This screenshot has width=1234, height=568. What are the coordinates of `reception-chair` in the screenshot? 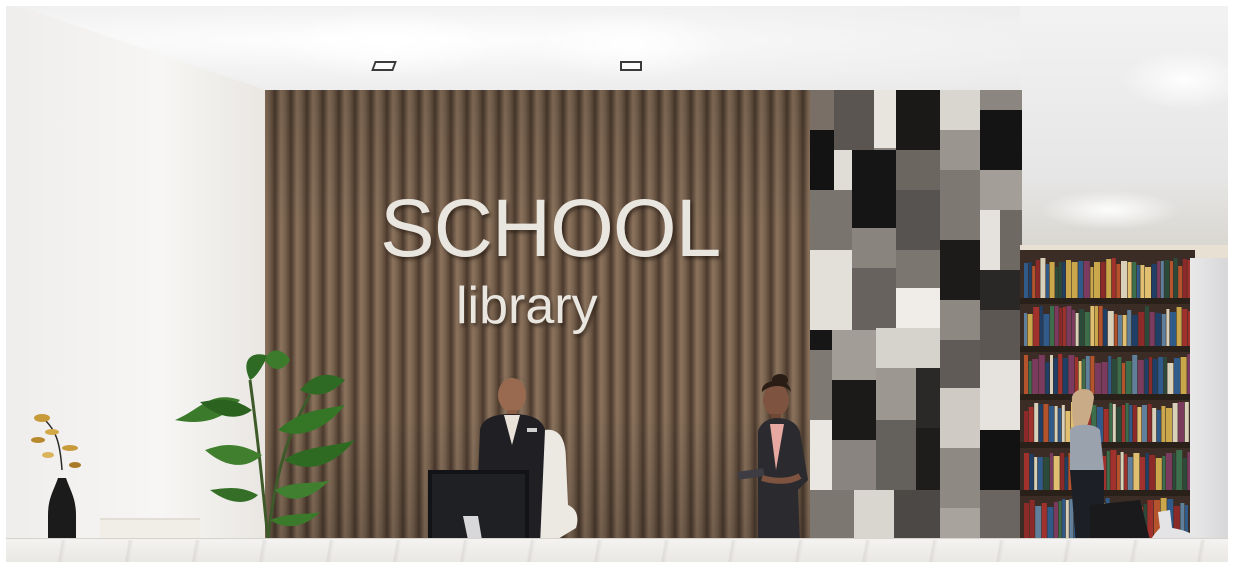 It's located at (559, 487).